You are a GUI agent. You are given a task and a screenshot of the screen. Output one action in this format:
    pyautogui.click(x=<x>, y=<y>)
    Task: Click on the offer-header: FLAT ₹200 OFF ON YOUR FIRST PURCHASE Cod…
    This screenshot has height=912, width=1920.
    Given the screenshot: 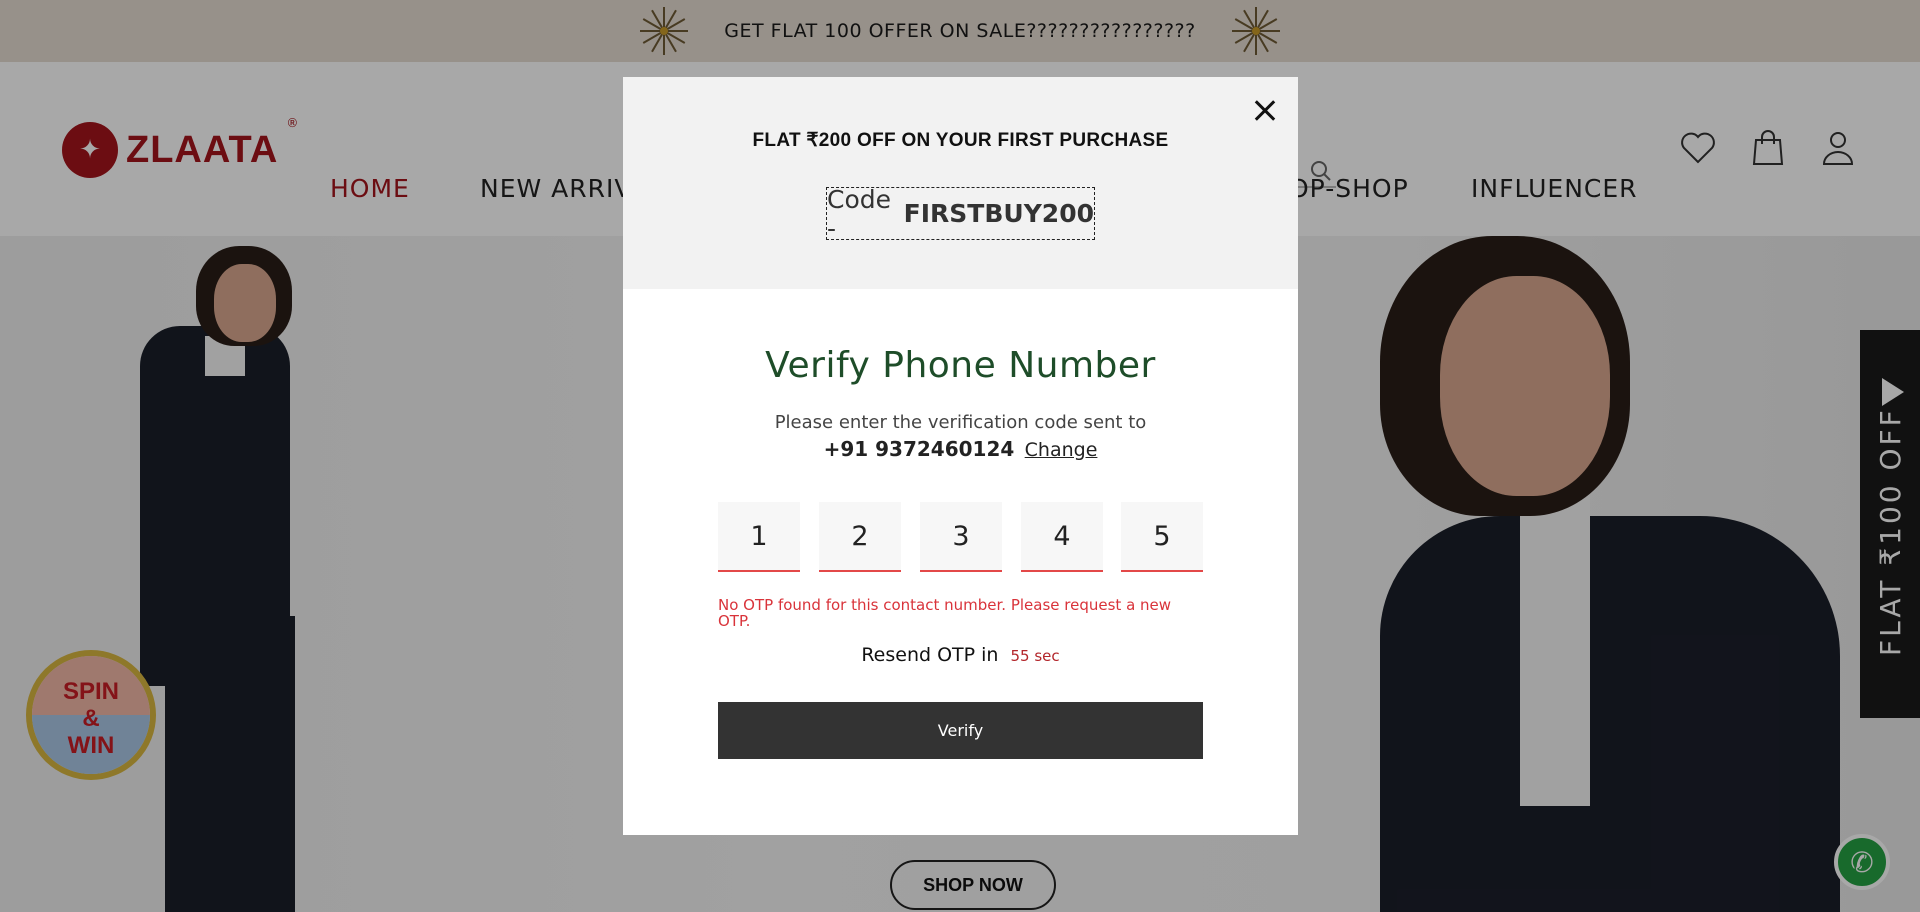 What is the action you would take?
    pyautogui.click(x=960, y=183)
    